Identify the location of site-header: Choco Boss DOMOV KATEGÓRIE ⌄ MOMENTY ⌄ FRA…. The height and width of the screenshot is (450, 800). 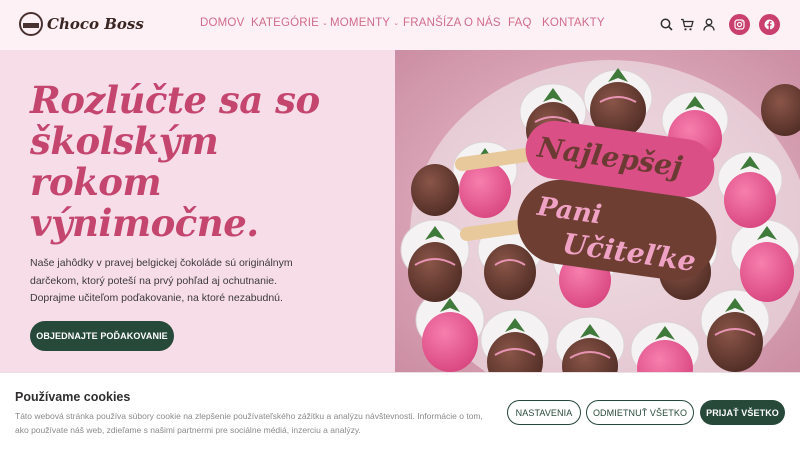
(400, 25).